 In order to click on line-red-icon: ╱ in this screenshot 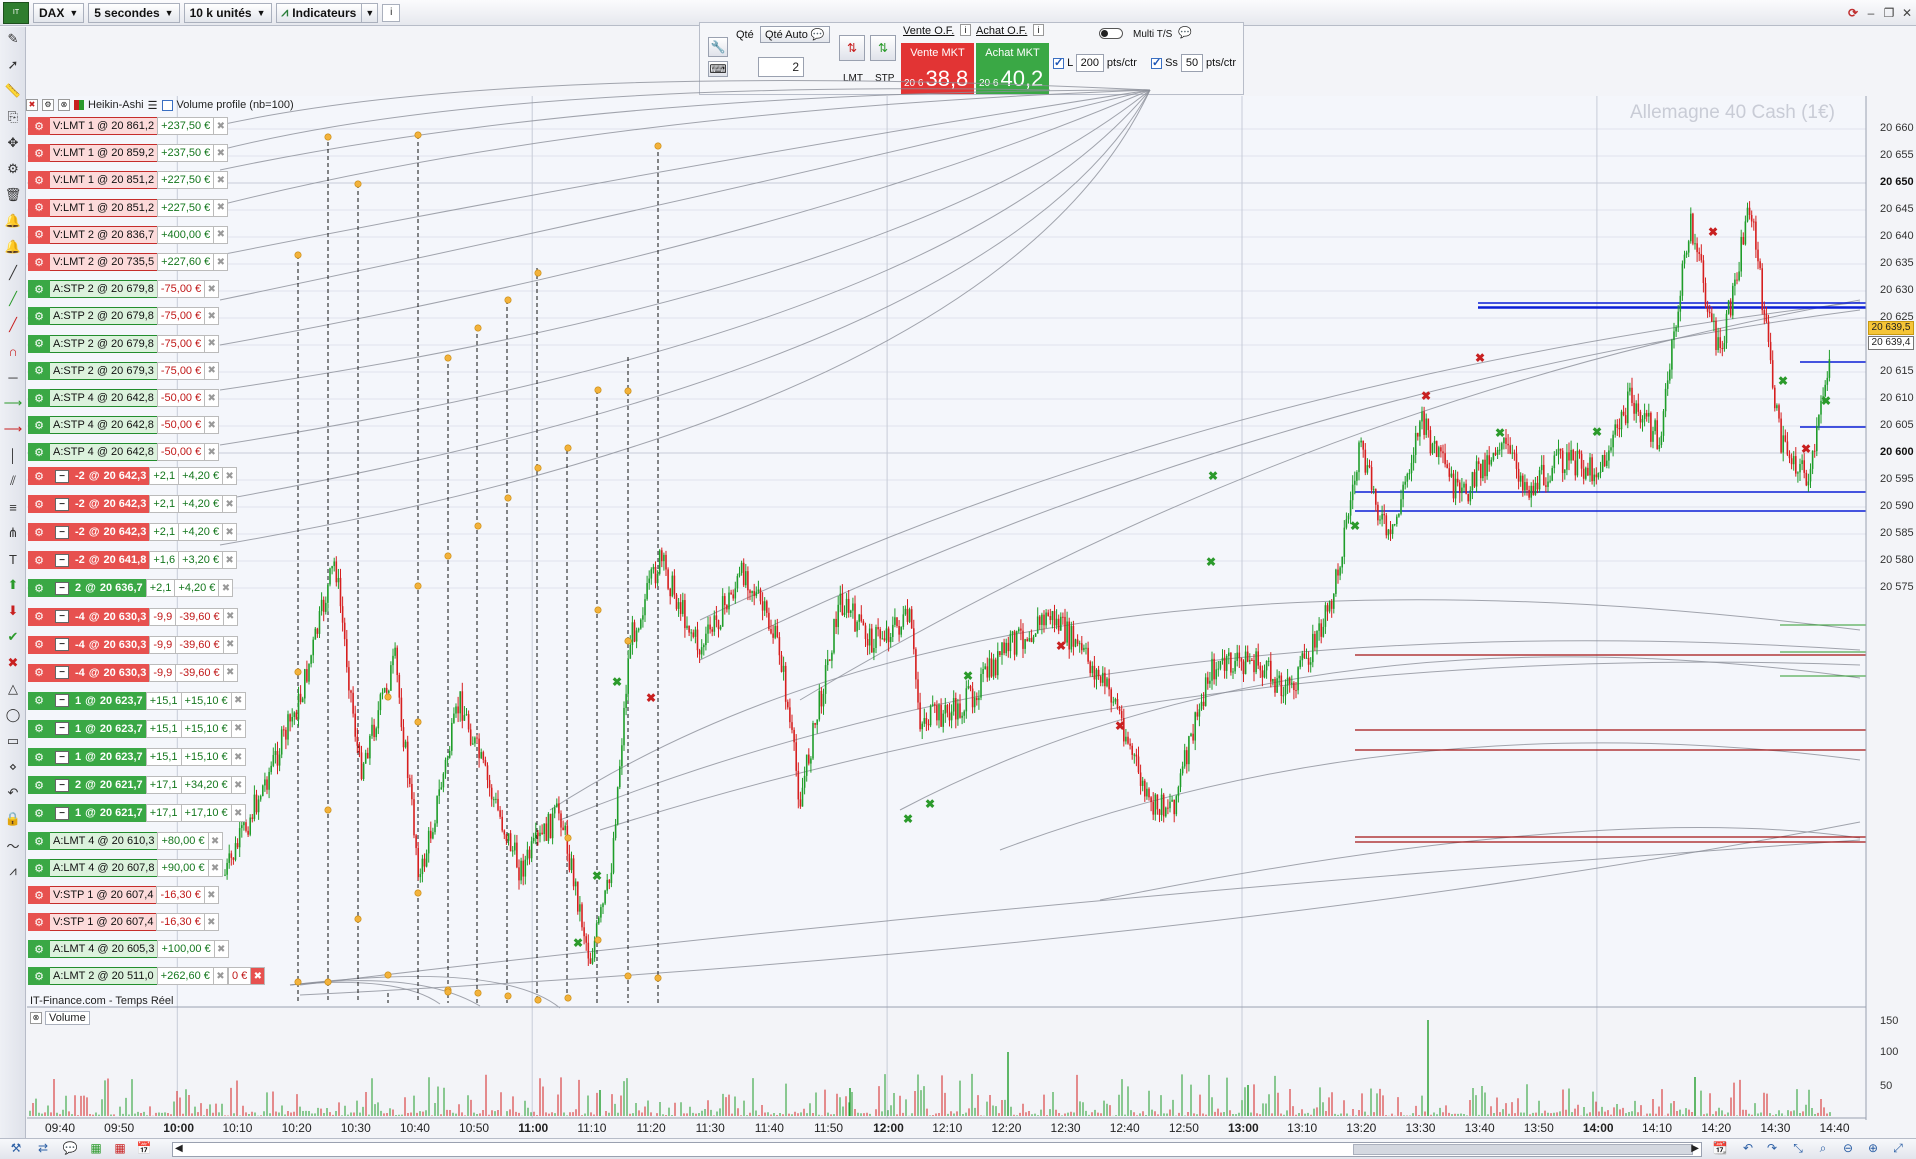, I will do `click(13, 325)`.